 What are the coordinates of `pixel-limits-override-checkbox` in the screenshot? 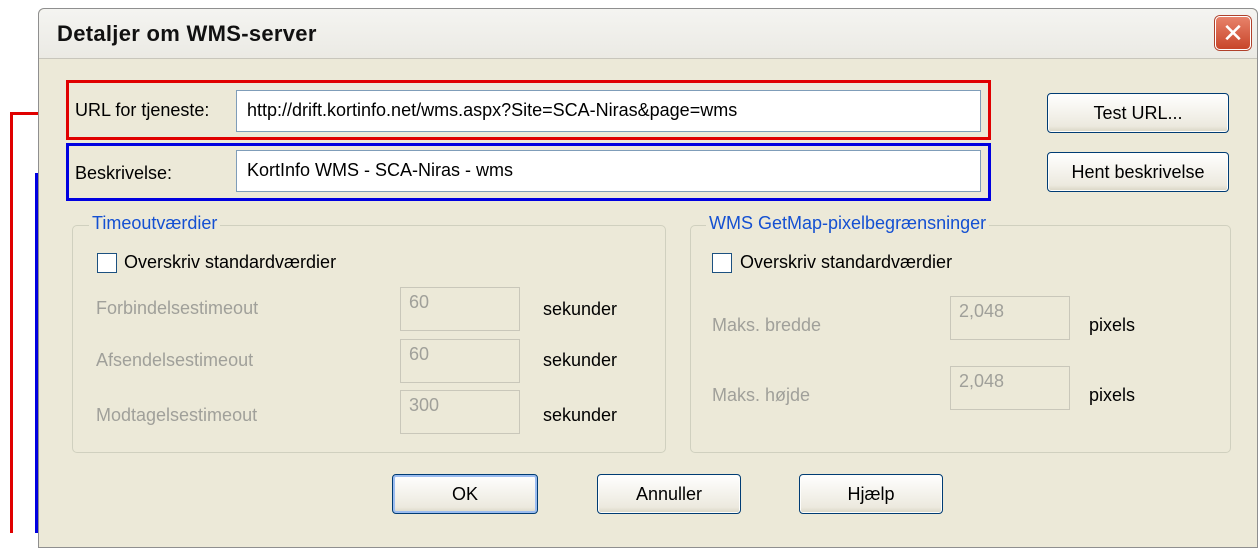 It's located at (722, 263).